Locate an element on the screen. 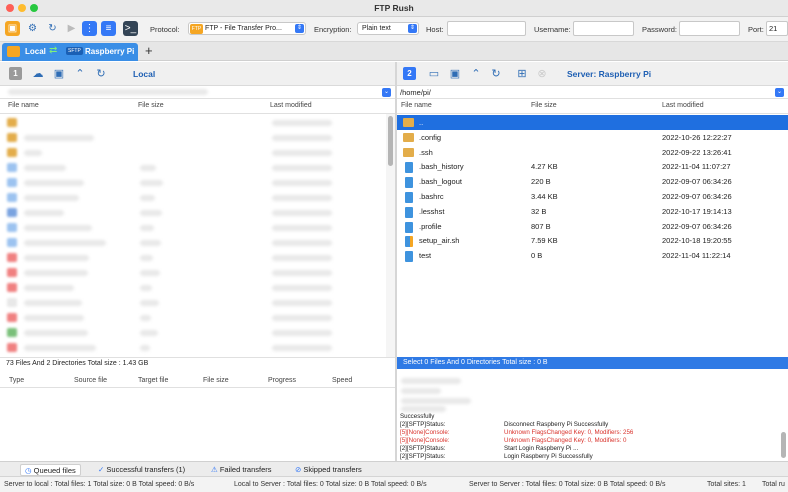 The height and width of the screenshot is (492, 788). monitor-icon: ▭ is located at coordinates (434, 74).